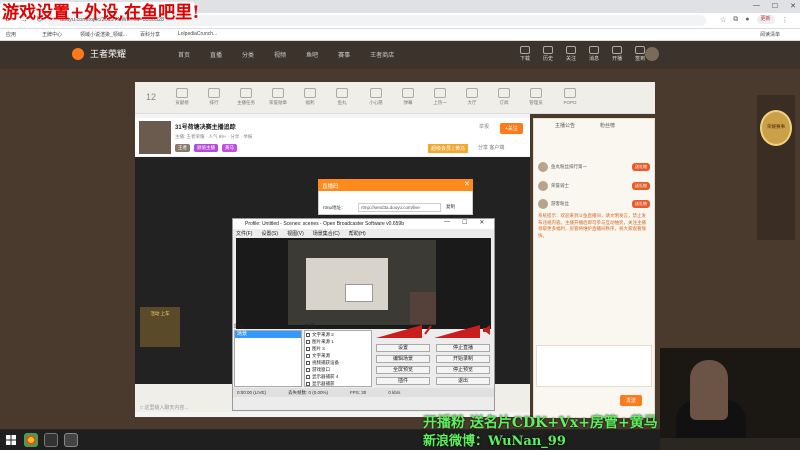 This screenshot has width=800, height=450. Describe the element at coordinates (376, 97) in the screenshot. I see `toolbar-item-wish: 小心愿` at that location.